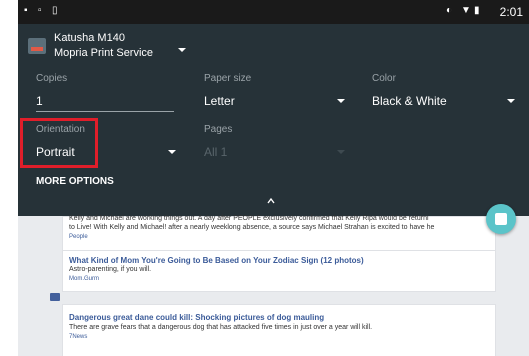 The image size is (529, 356). What do you see at coordinates (466, 10) in the screenshot?
I see `wifi-icon: ▼` at bounding box center [466, 10].